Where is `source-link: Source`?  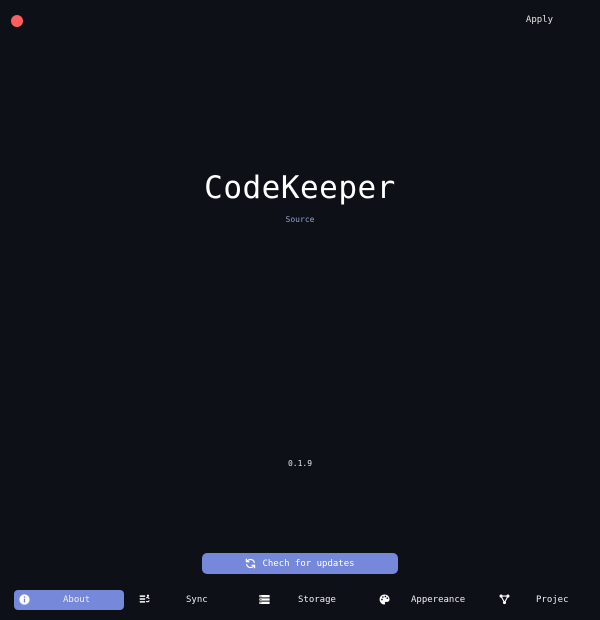
source-link: Source is located at coordinates (300, 219).